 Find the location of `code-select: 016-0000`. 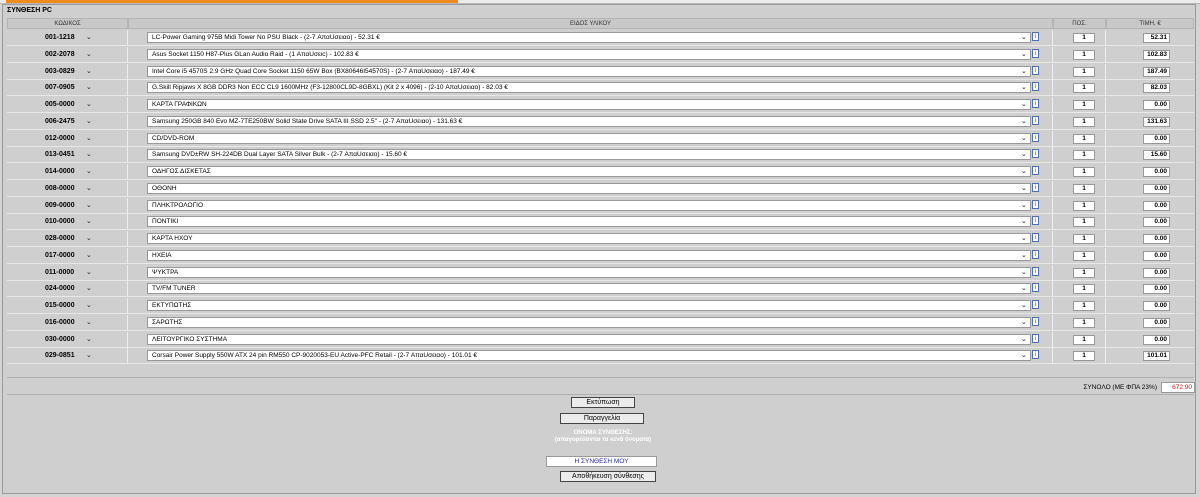

code-select: 016-0000 is located at coordinates (67, 323).